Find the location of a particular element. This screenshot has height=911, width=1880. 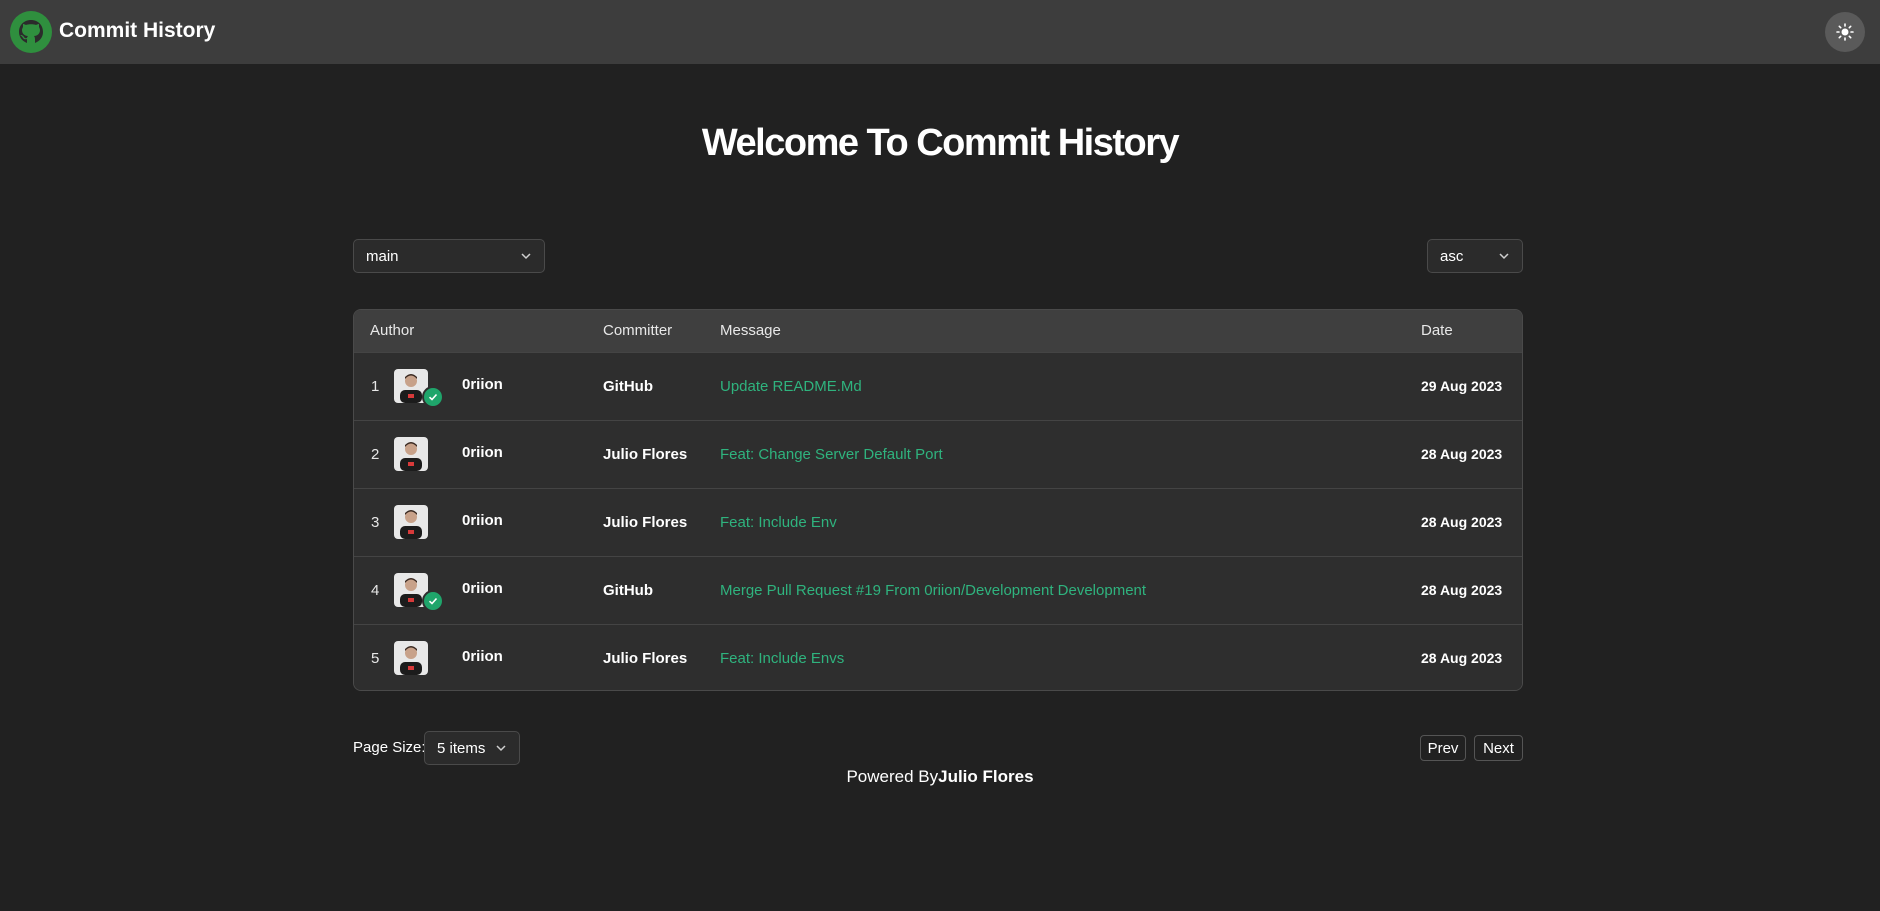

commit-message-link: Feat: Change Server Default Port is located at coordinates (831, 454).